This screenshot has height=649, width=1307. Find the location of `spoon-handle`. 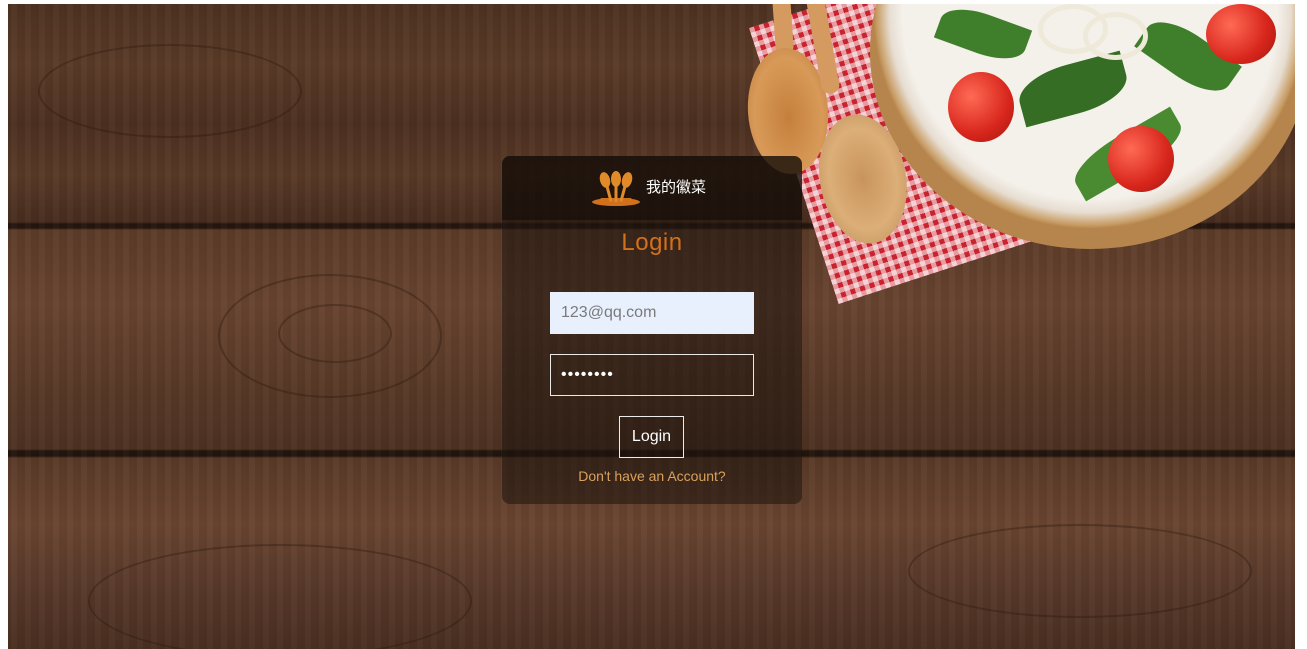

spoon-handle is located at coordinates (783, 29).